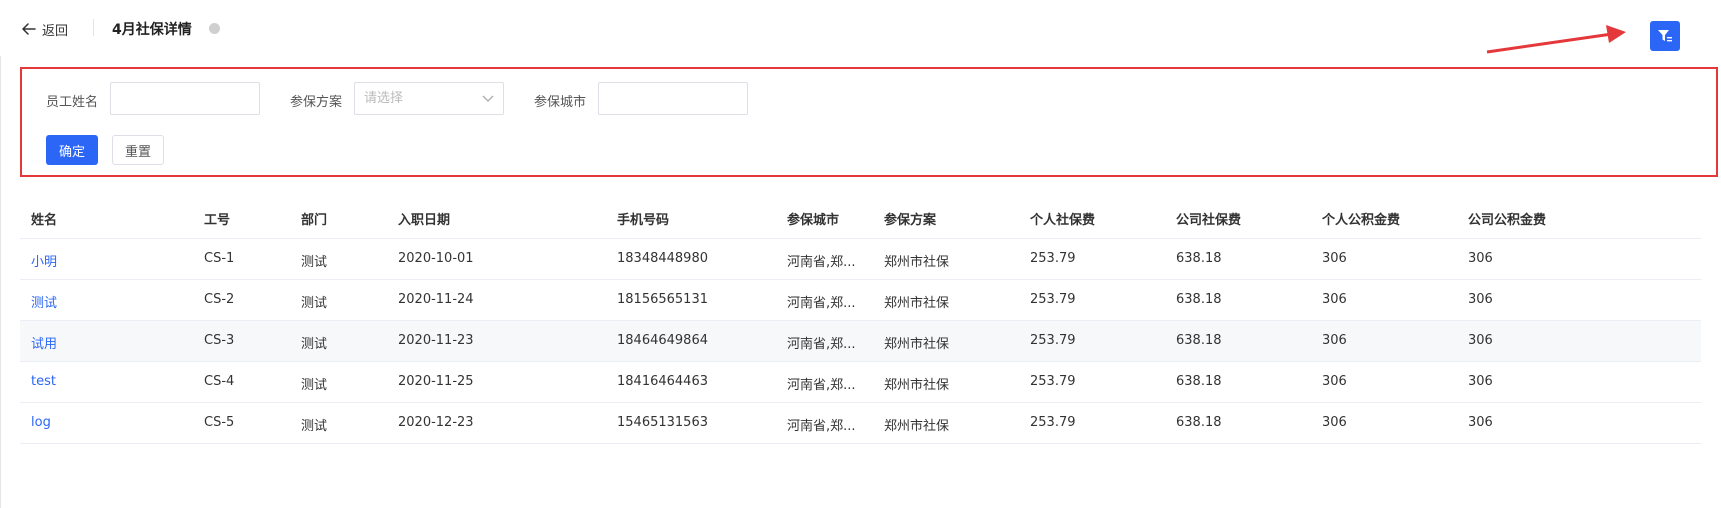 The height and width of the screenshot is (508, 1721). I want to click on employee-name-link: 小明, so click(44, 260).